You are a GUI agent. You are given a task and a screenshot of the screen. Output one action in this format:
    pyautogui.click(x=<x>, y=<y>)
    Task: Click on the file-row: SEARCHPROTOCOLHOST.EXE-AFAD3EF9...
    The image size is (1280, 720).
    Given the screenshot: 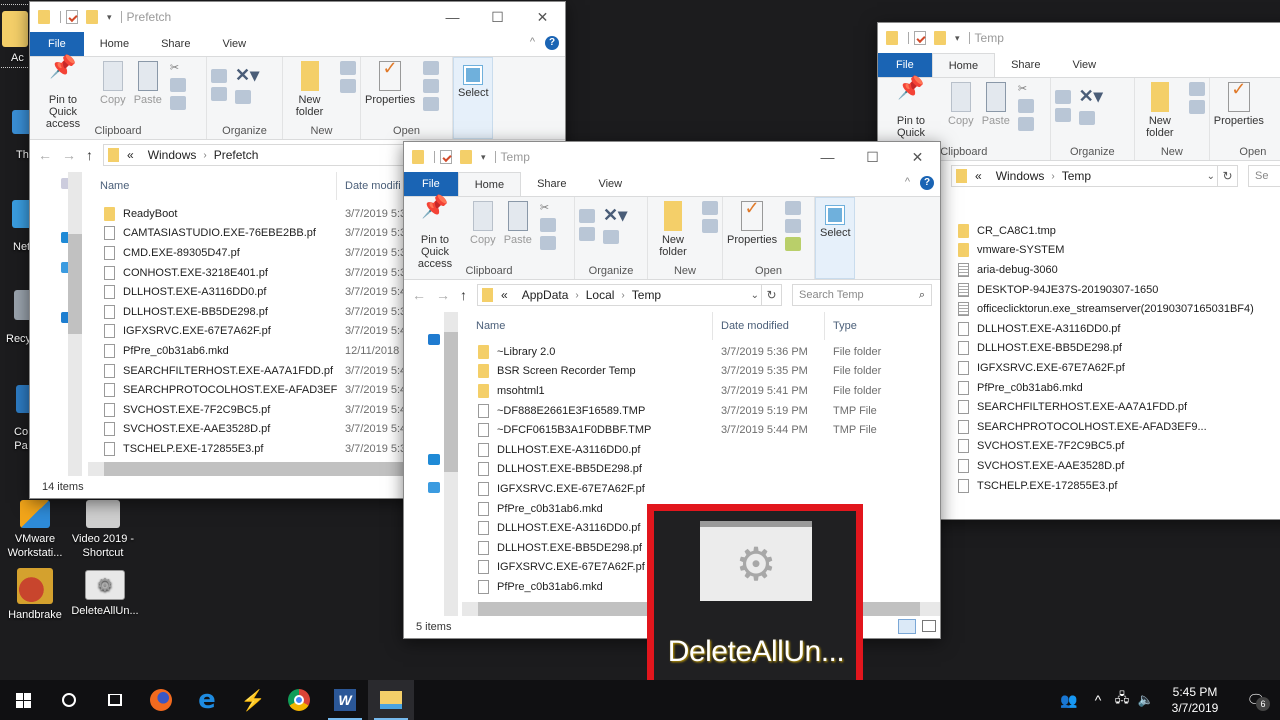 What is the action you would take?
    pyautogui.click(x=1119, y=427)
    